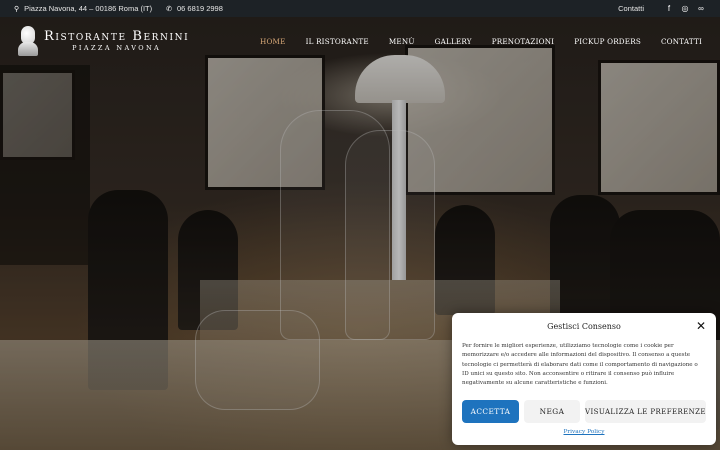 This screenshot has width=720, height=450. What do you see at coordinates (402, 41) in the screenshot?
I see `nav-item-menu: MENÙ` at bounding box center [402, 41].